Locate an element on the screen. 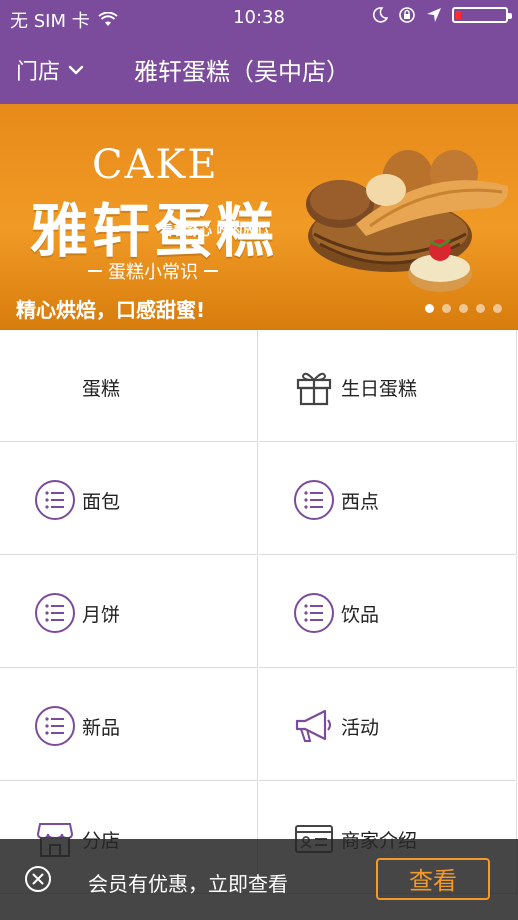  page-title: 雅轩蛋糕（吴中店） is located at coordinates (242, 72).